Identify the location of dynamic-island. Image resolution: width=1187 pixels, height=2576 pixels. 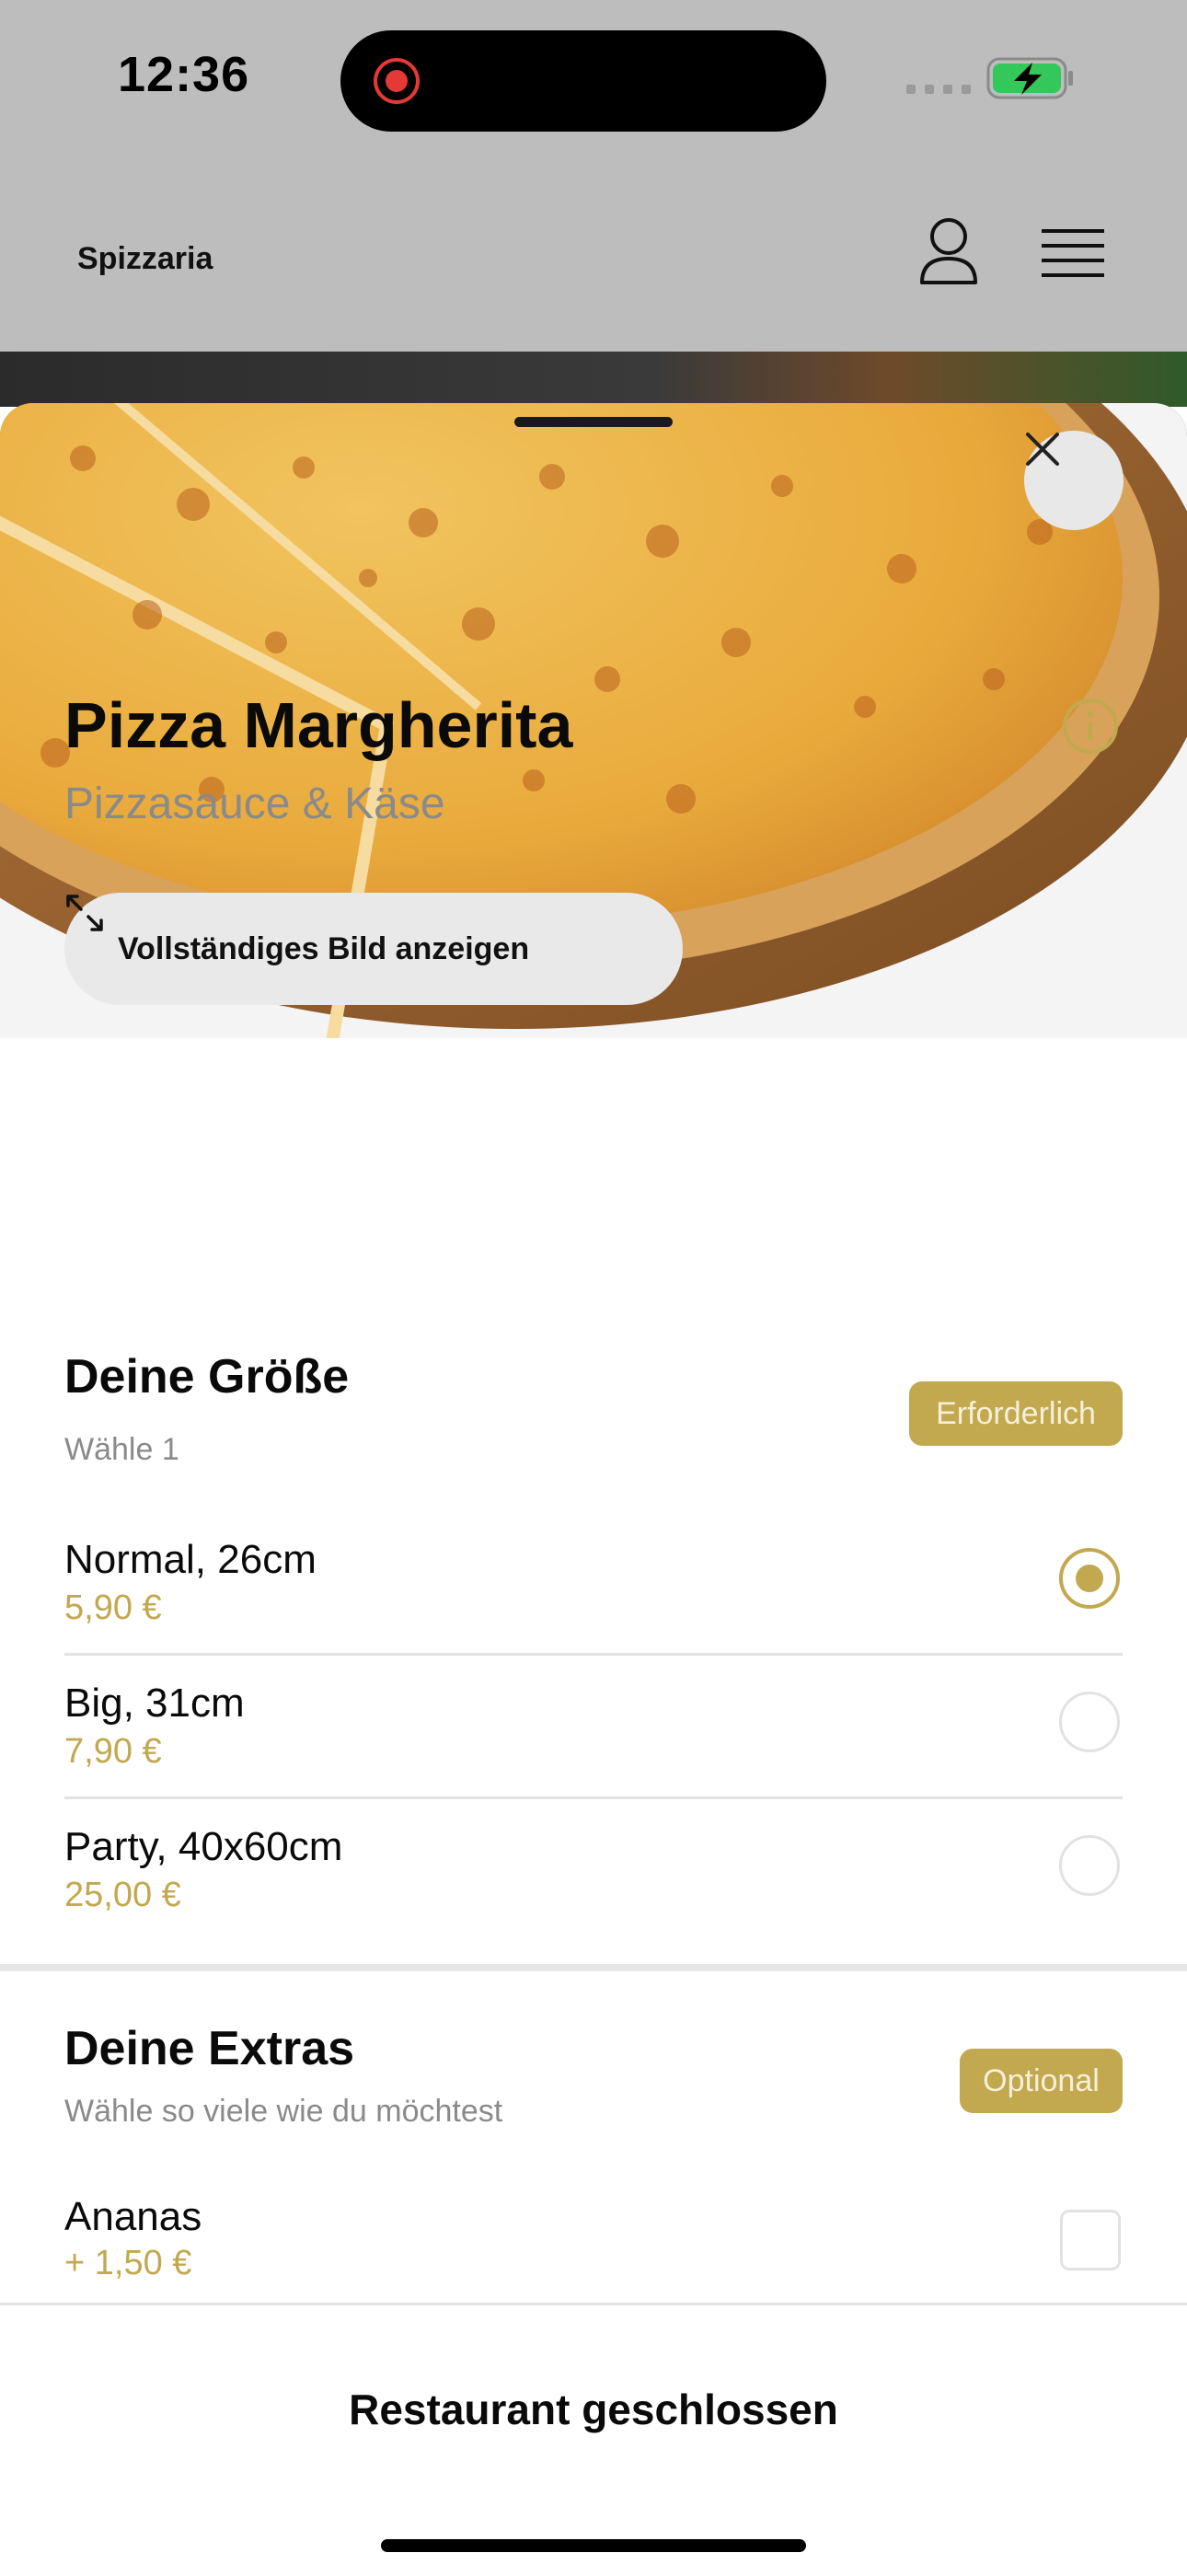
(583, 81).